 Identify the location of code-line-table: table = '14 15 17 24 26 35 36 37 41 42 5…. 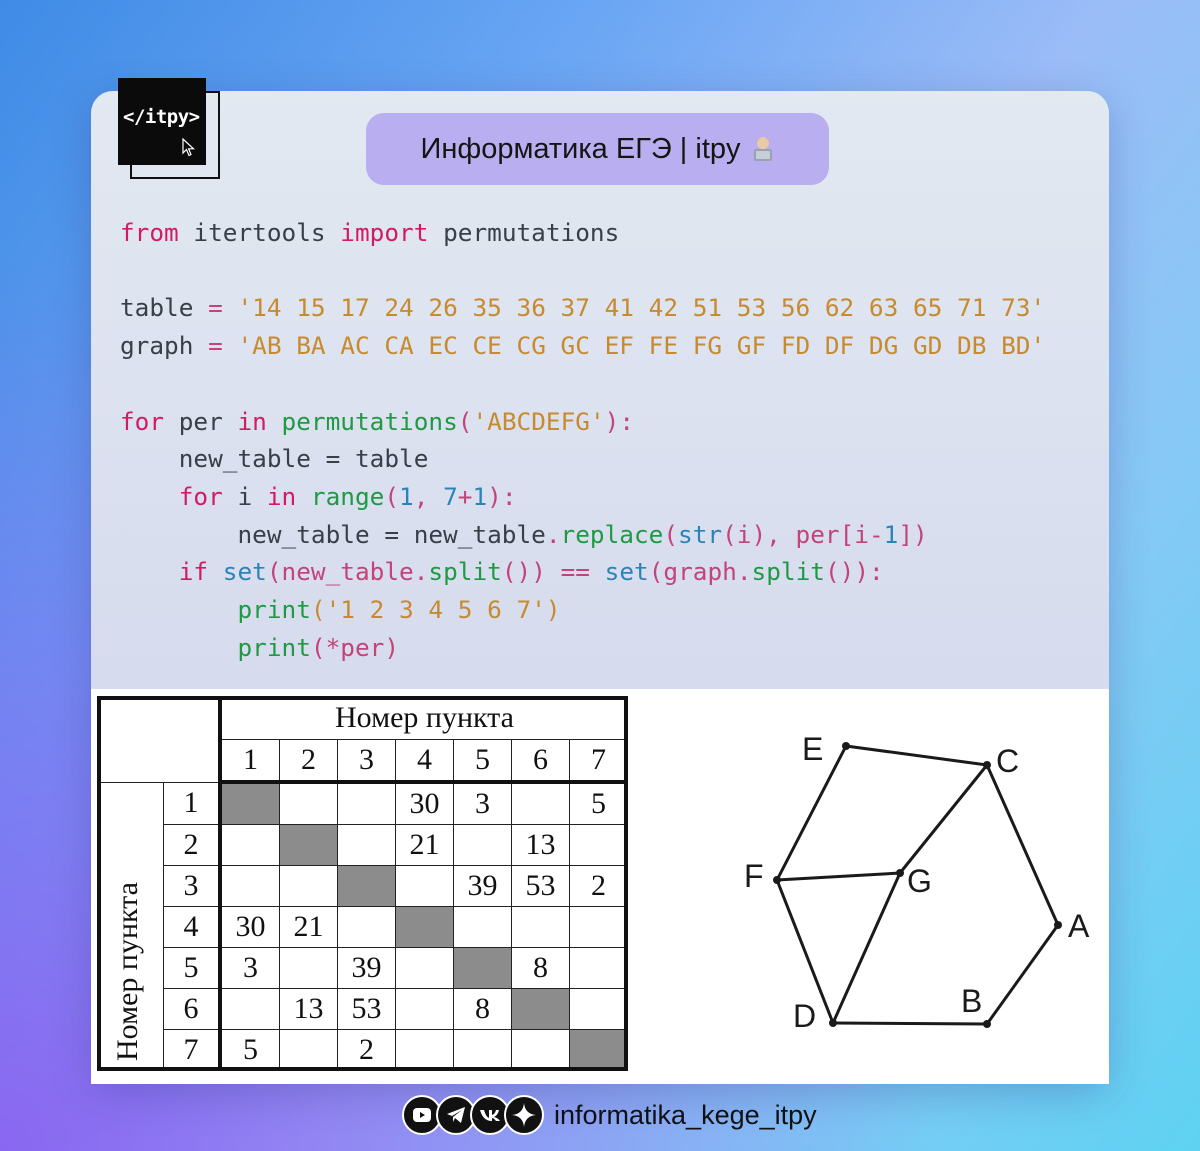
(583, 308).